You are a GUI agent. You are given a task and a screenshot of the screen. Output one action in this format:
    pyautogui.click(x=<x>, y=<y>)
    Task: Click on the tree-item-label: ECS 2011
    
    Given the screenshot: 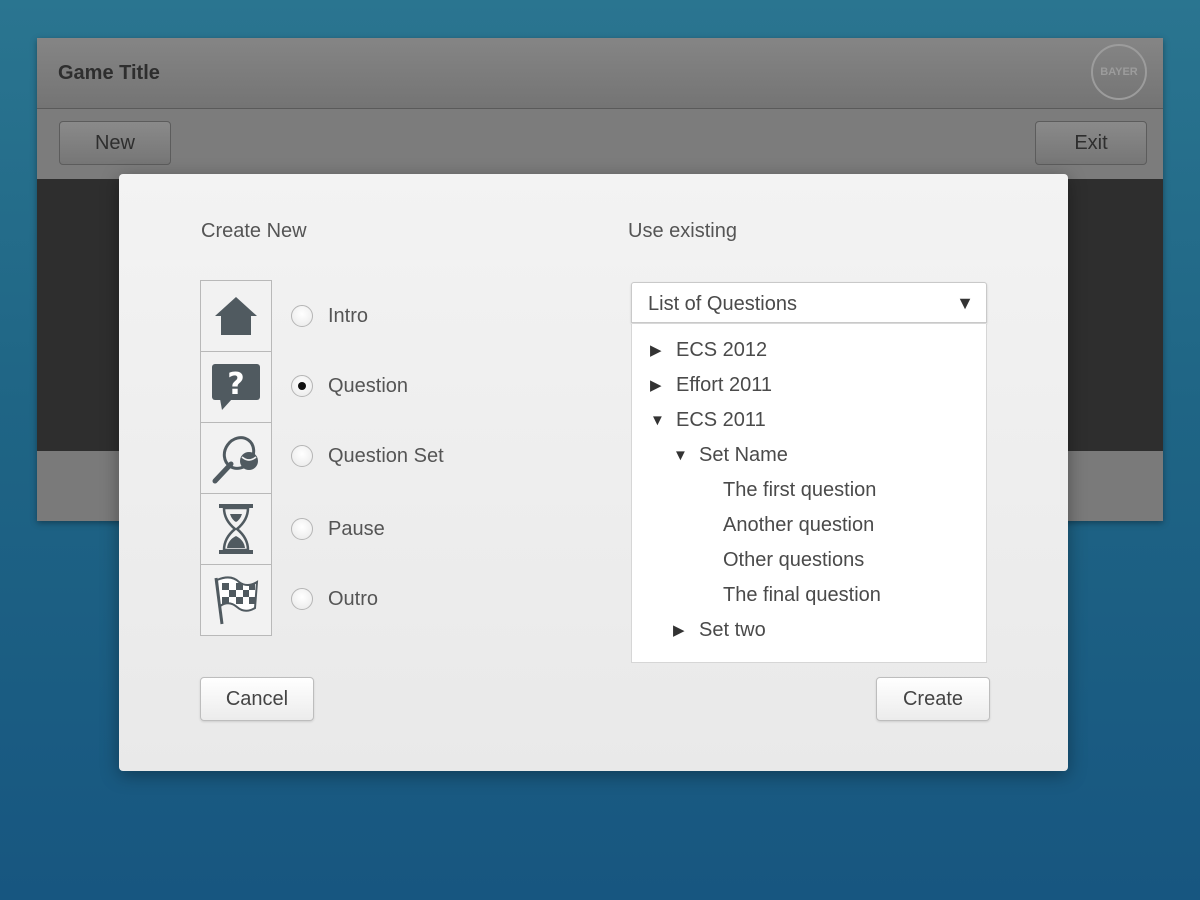 What is the action you would take?
    pyautogui.click(x=721, y=419)
    